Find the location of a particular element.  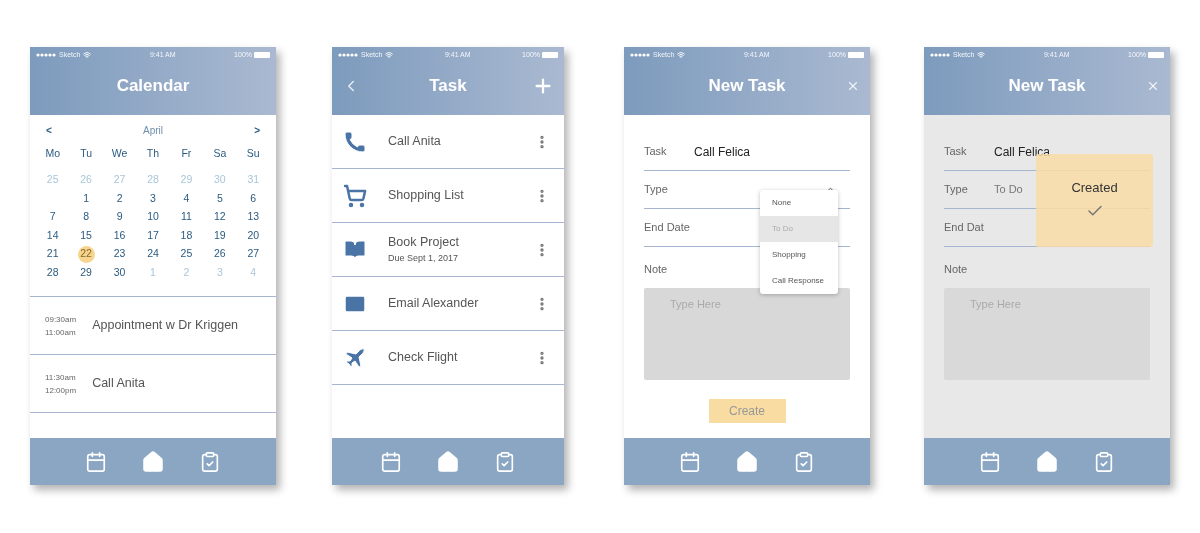

event-title: Appointment w Dr Kriggen is located at coordinates (165, 325).